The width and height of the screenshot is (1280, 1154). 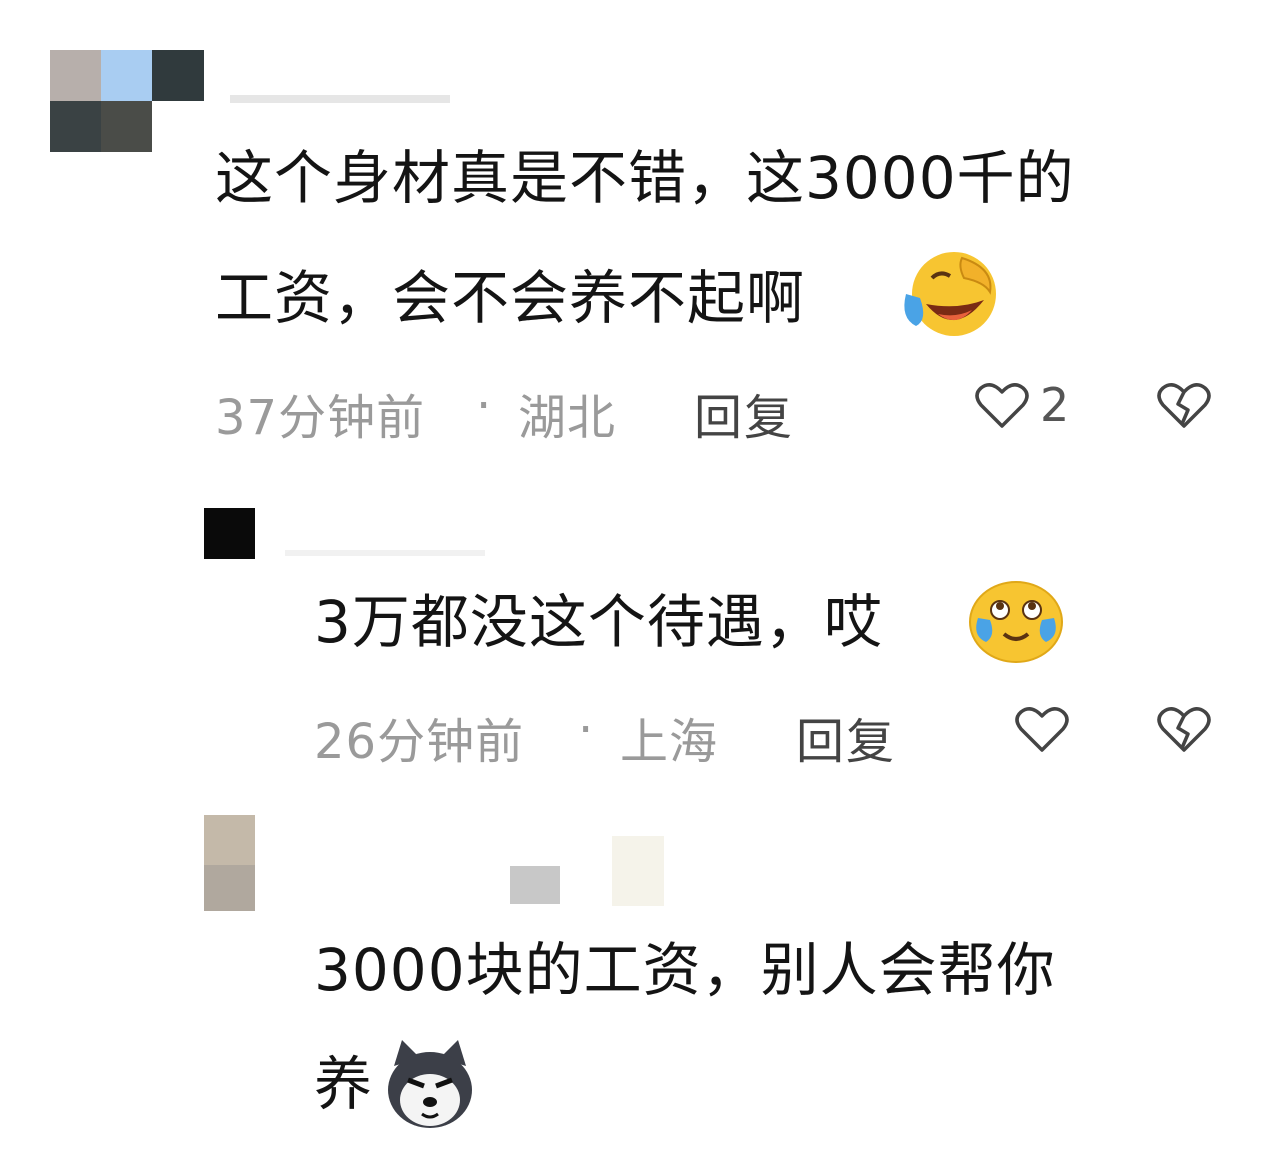 What do you see at coordinates (510, 298) in the screenshot?
I see `comment-text-line: 工资，会不会养不起啊` at bounding box center [510, 298].